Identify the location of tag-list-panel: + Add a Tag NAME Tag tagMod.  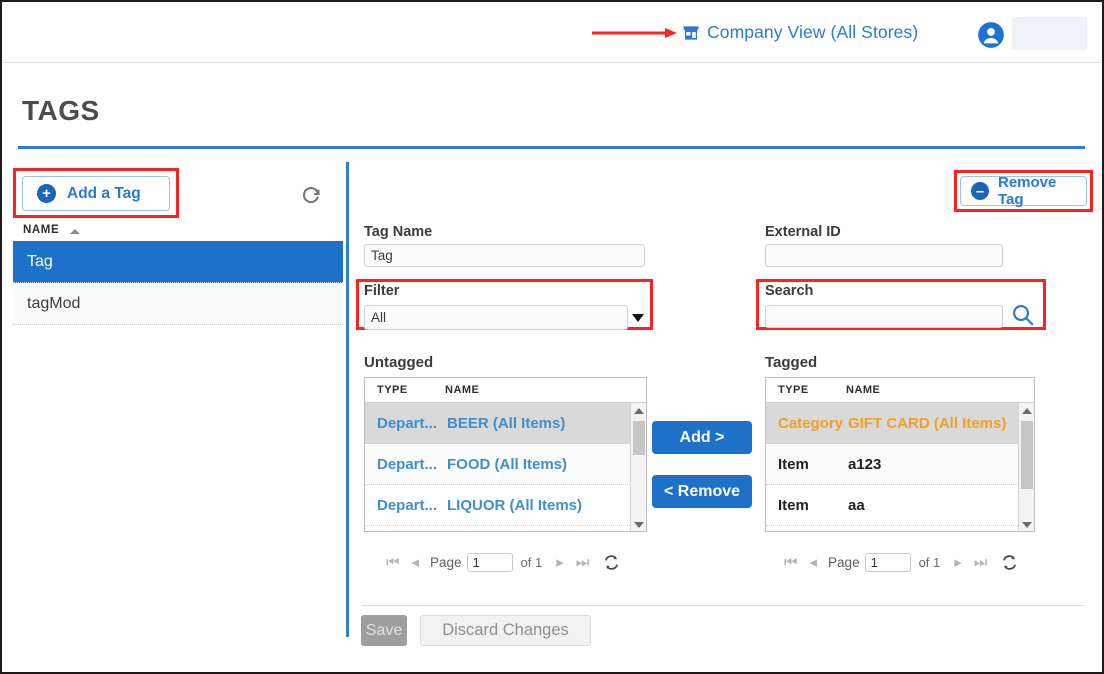
(178, 249).